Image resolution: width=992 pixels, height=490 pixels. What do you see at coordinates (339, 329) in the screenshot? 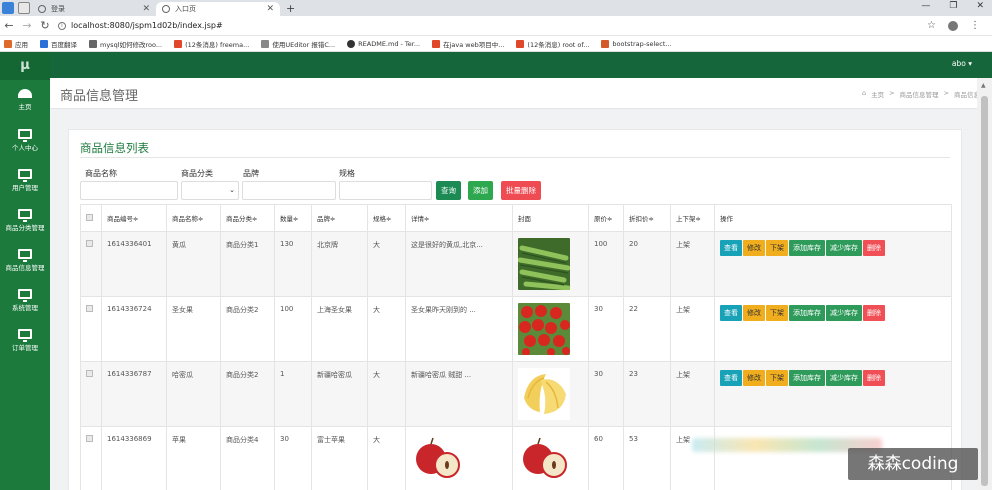
I see `cell-brand: 上海圣女果` at bounding box center [339, 329].